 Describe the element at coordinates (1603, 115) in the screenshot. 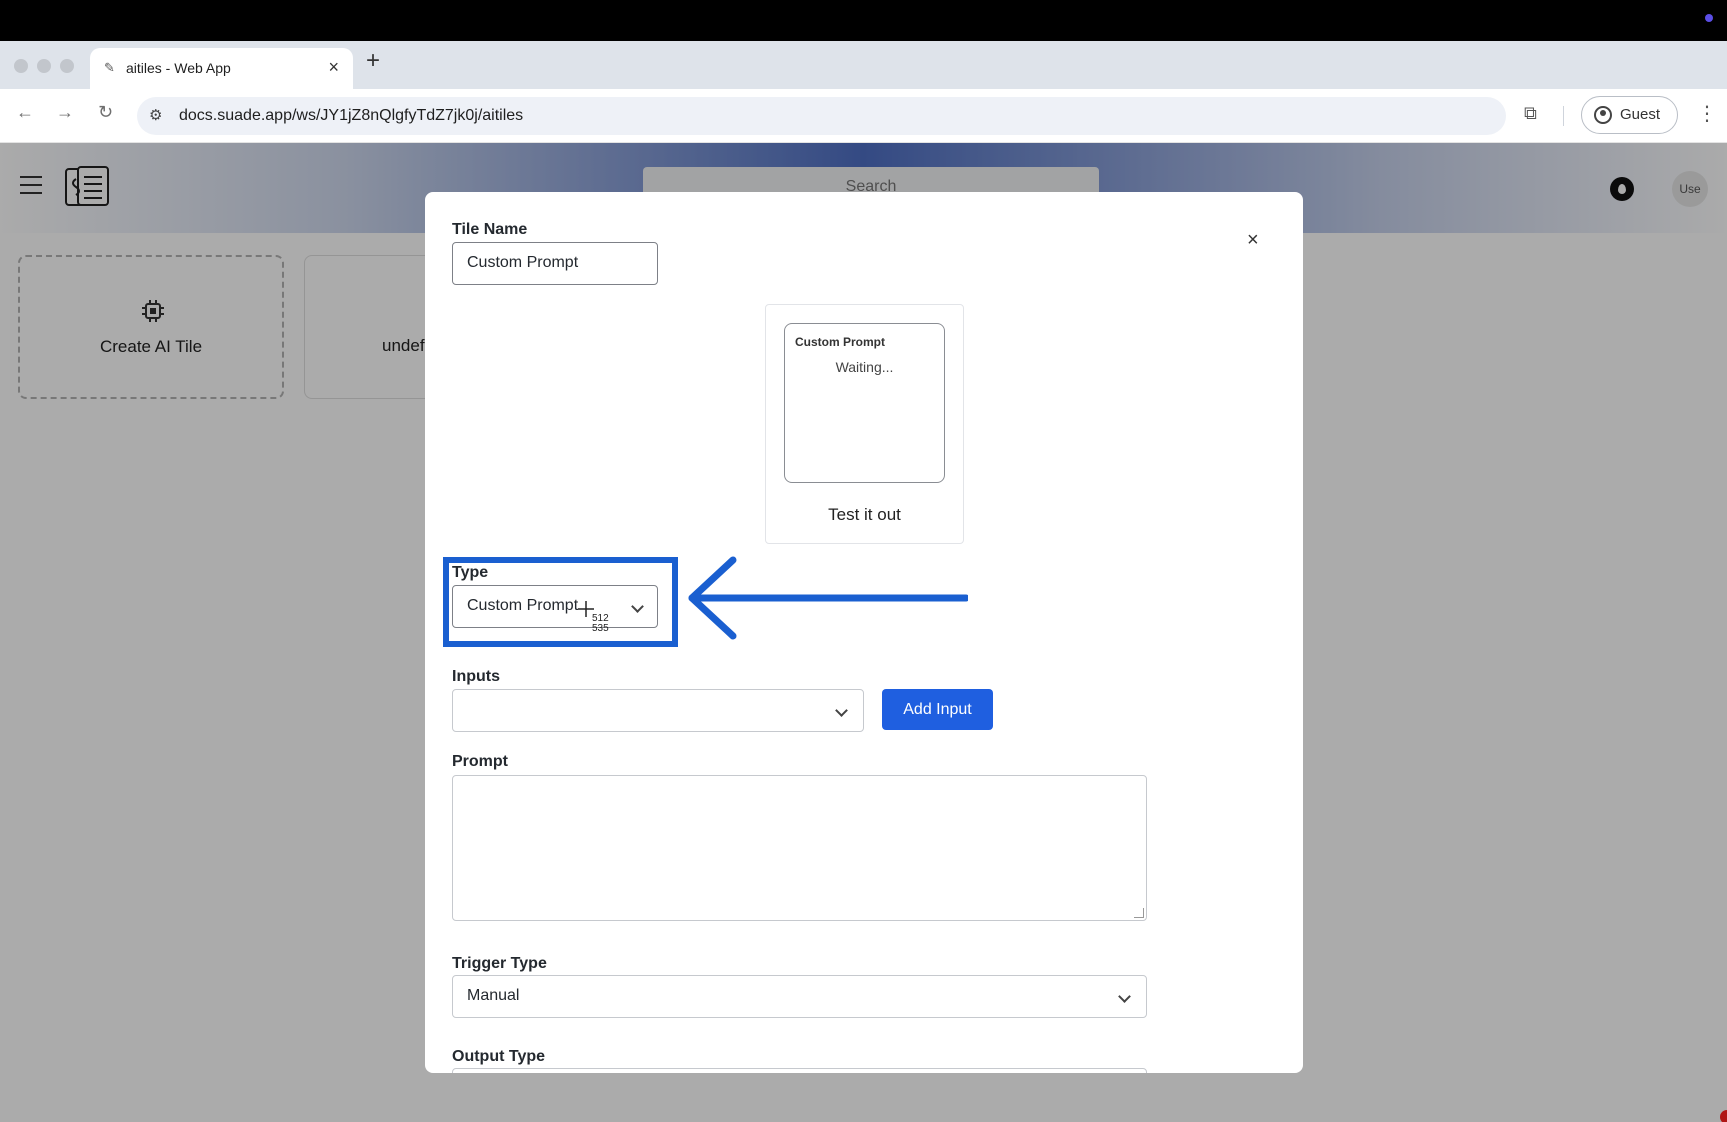

I see `profile-icon` at that location.